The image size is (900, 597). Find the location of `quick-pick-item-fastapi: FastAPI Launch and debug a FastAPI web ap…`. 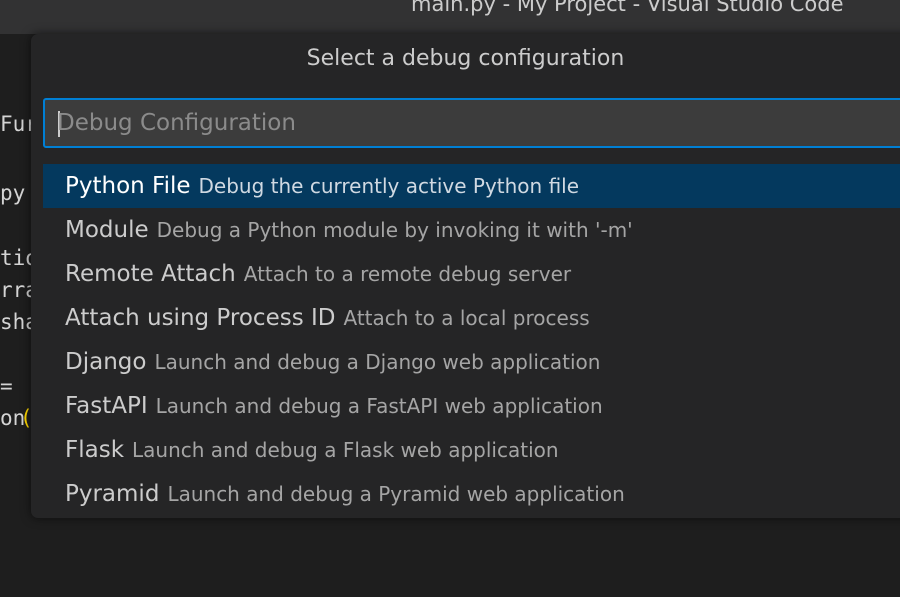

quick-pick-item-fastapi: FastAPI Launch and debug a FastAPI web ap… is located at coordinates (471, 406).